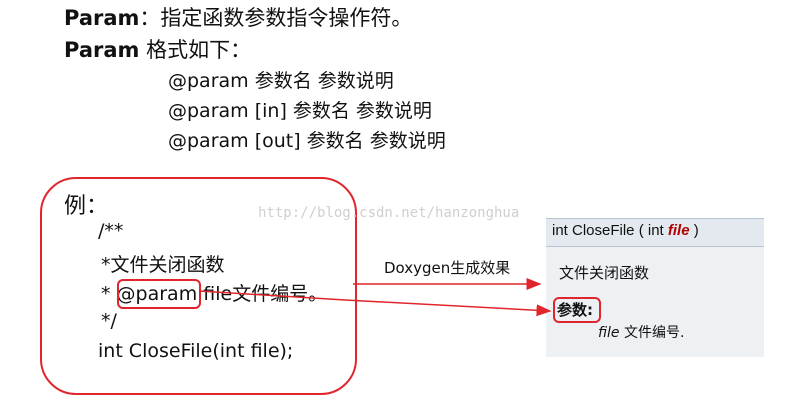 This screenshot has width=808, height=409. I want to click on arrow-to-params, so click(375, 303).